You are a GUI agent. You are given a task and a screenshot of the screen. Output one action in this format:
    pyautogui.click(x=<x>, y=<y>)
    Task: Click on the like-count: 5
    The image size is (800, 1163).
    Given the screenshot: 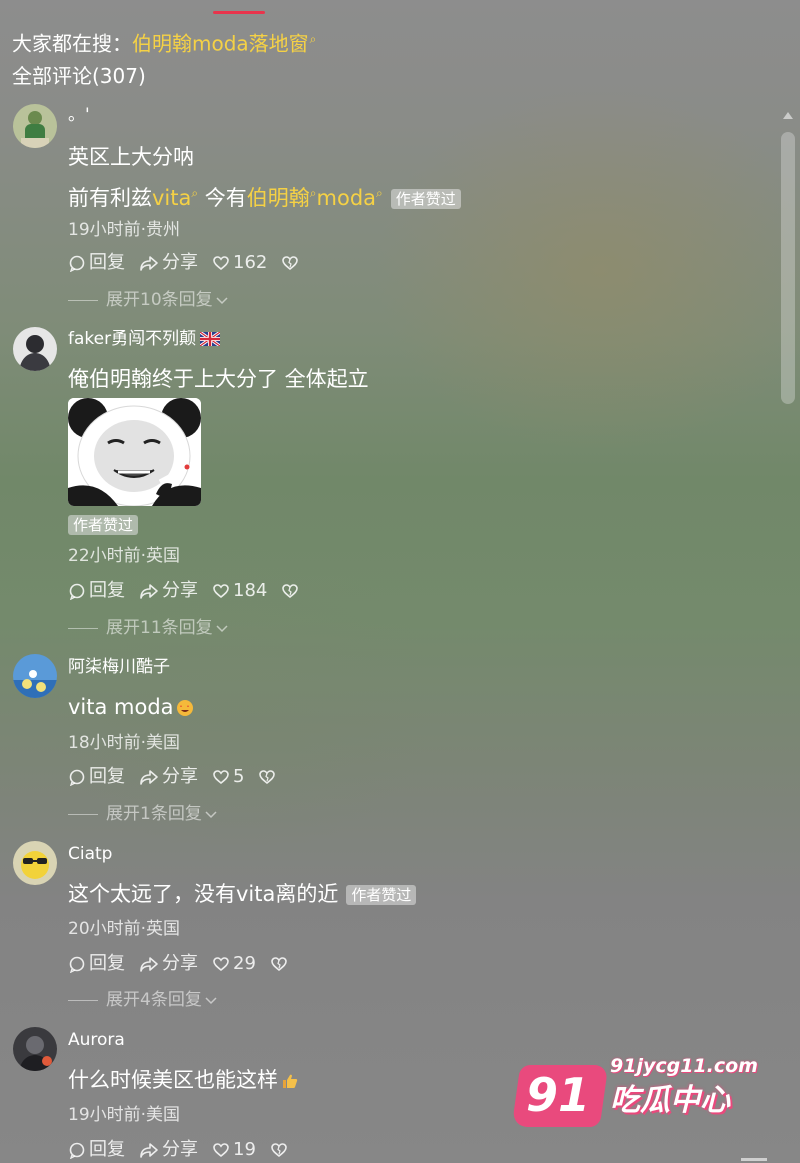 What is the action you would take?
    pyautogui.click(x=239, y=776)
    